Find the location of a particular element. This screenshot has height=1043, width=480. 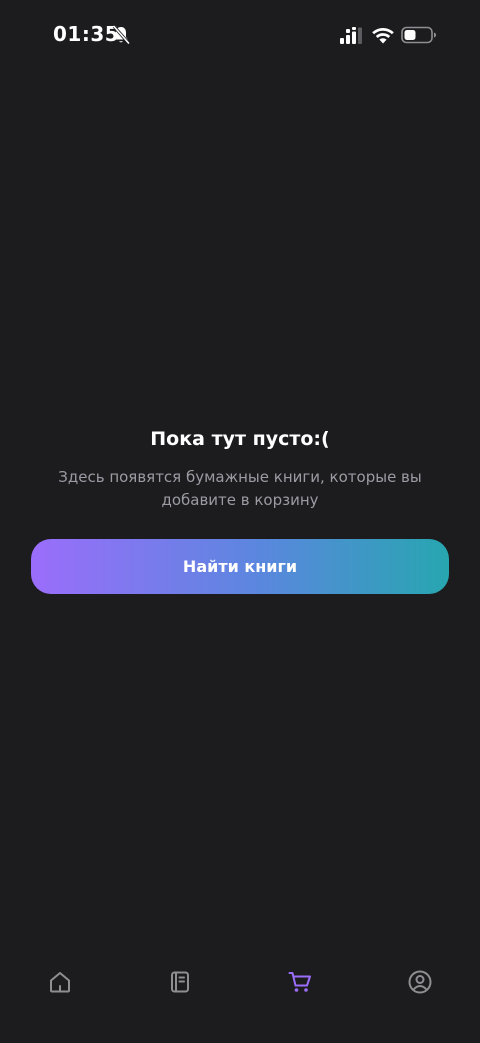

nav-item-home is located at coordinates (60, 982).